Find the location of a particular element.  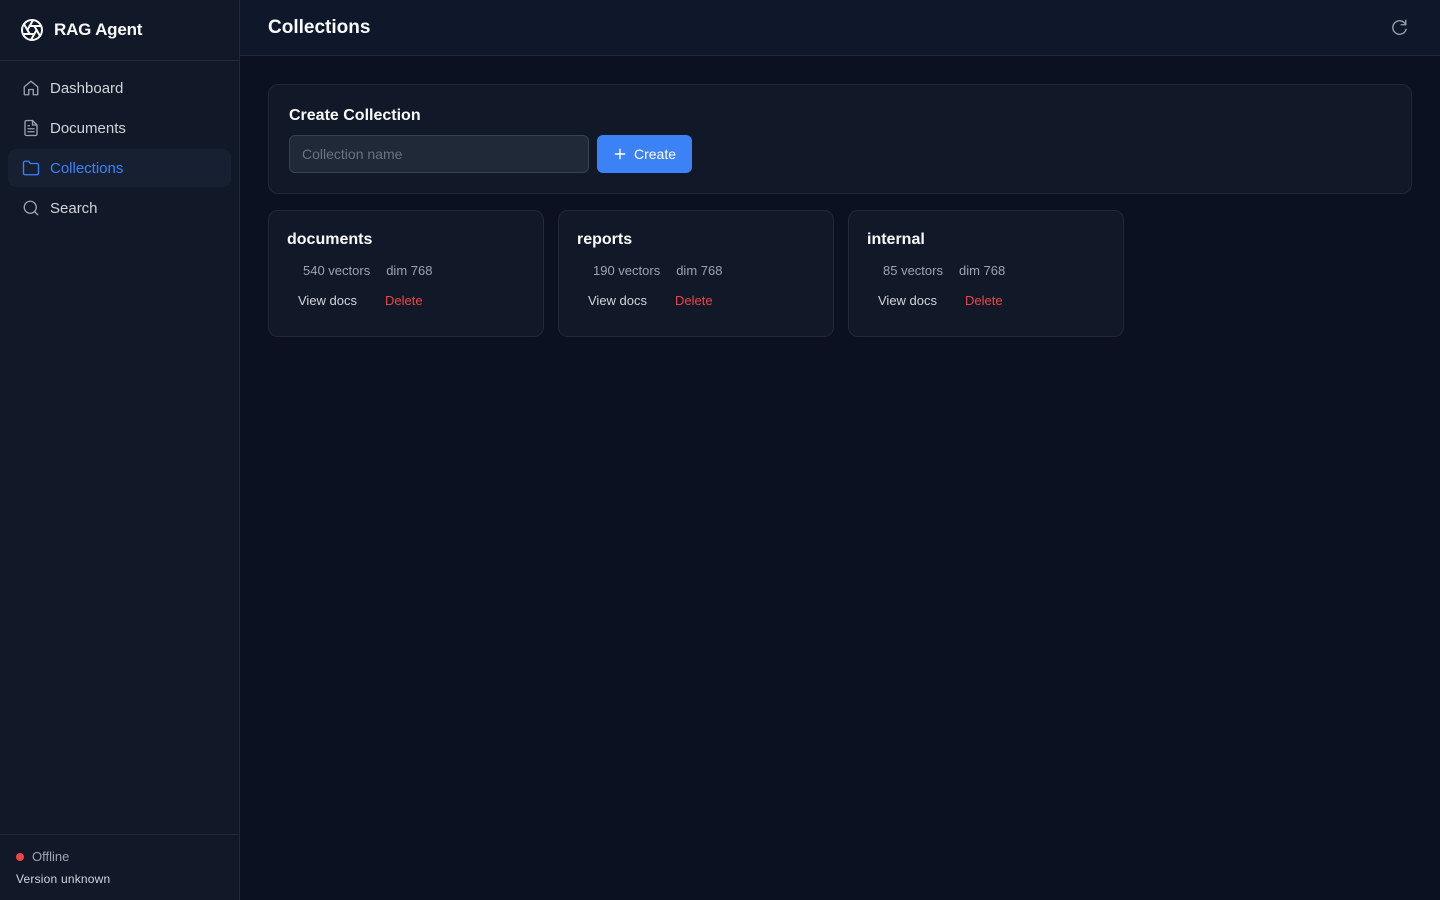

sidebar-item-collections: Collections is located at coordinates (119, 168).